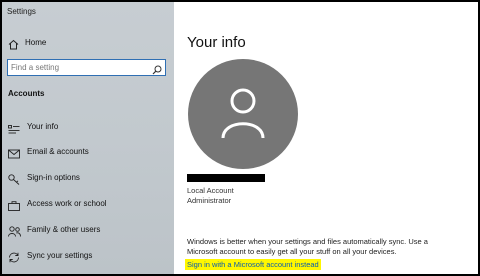 The image size is (480, 276). What do you see at coordinates (209, 200) in the screenshot?
I see `account-role: Administrator` at bounding box center [209, 200].